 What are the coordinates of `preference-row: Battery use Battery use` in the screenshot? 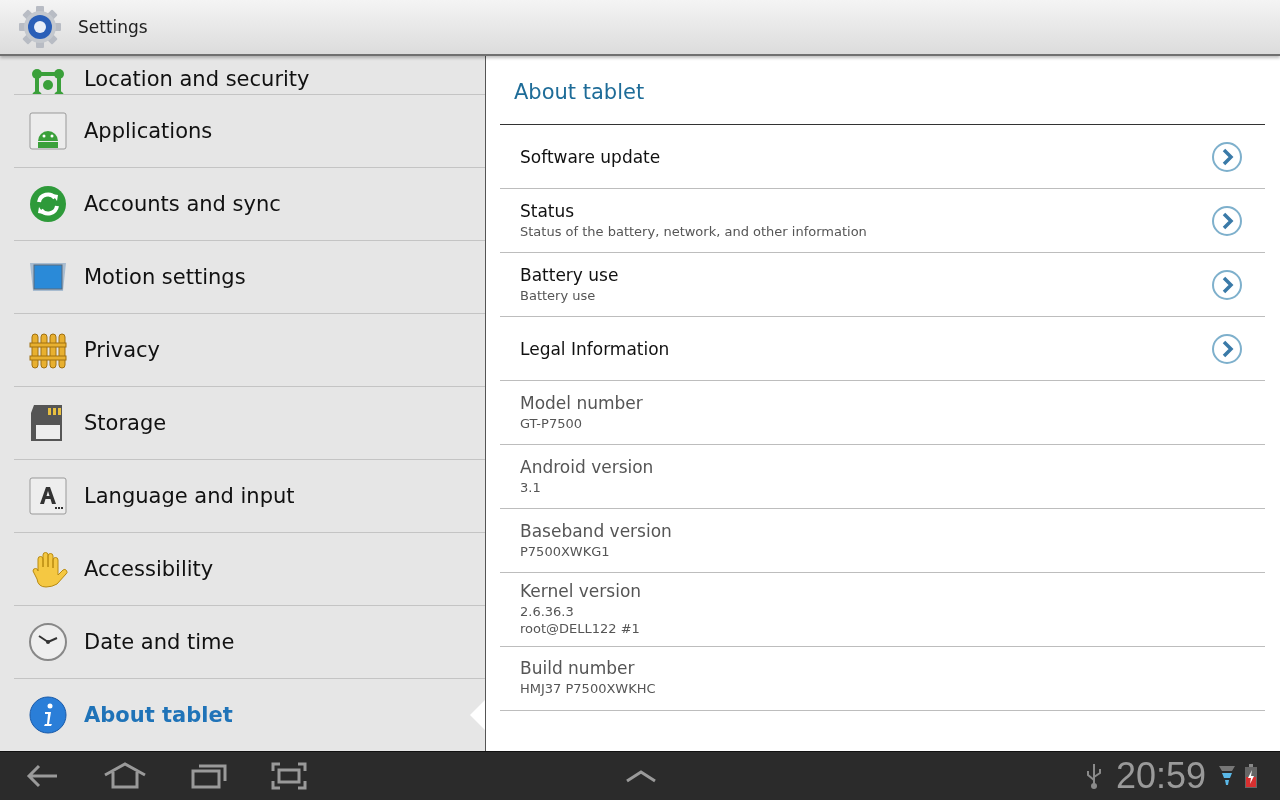 It's located at (882, 285).